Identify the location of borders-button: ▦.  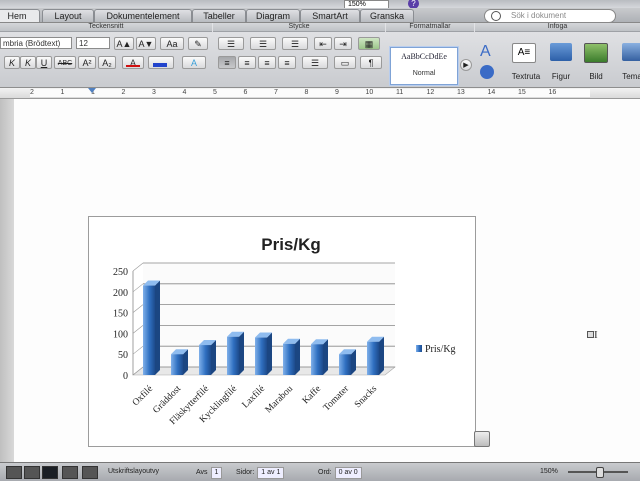
(369, 43).